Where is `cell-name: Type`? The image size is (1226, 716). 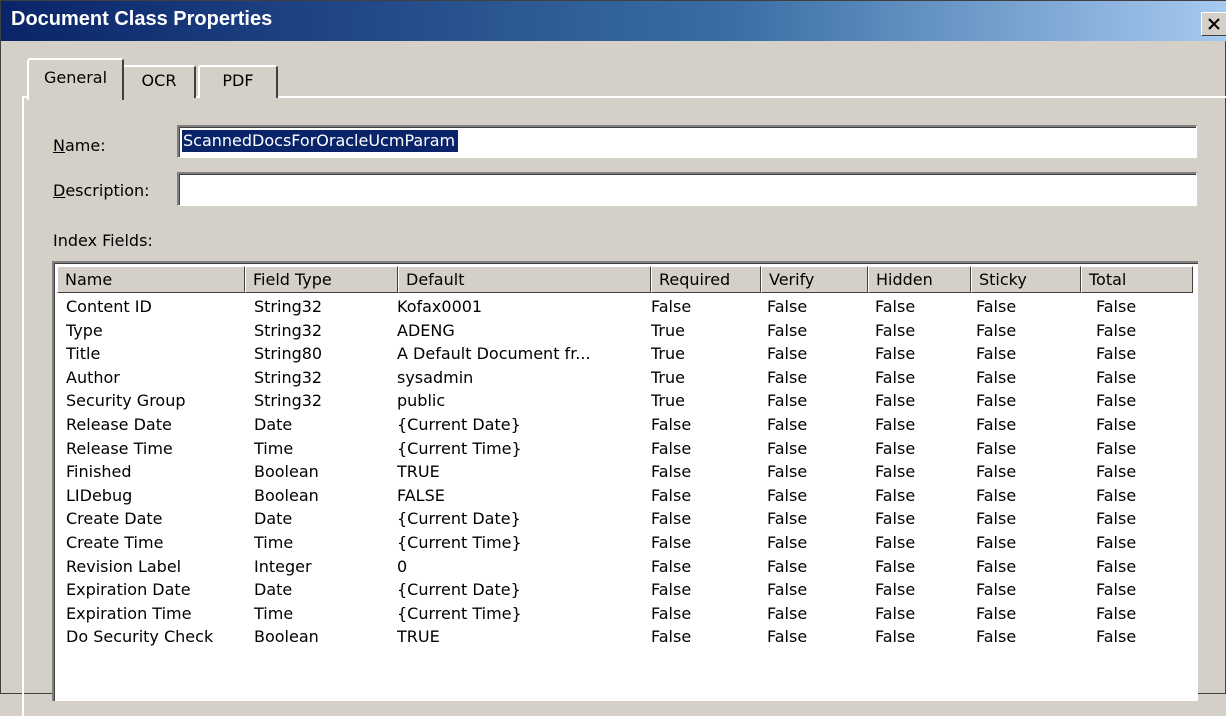
cell-name: Type is located at coordinates (84, 330).